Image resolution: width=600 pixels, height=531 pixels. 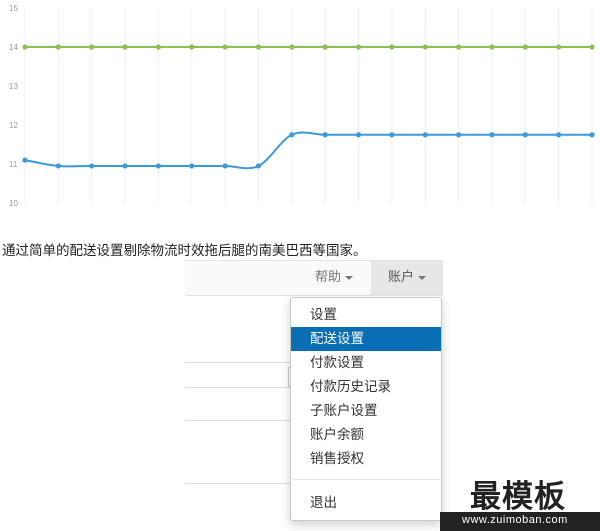 I want to click on top-navbar: 帮助 账户, so click(x=314, y=278).